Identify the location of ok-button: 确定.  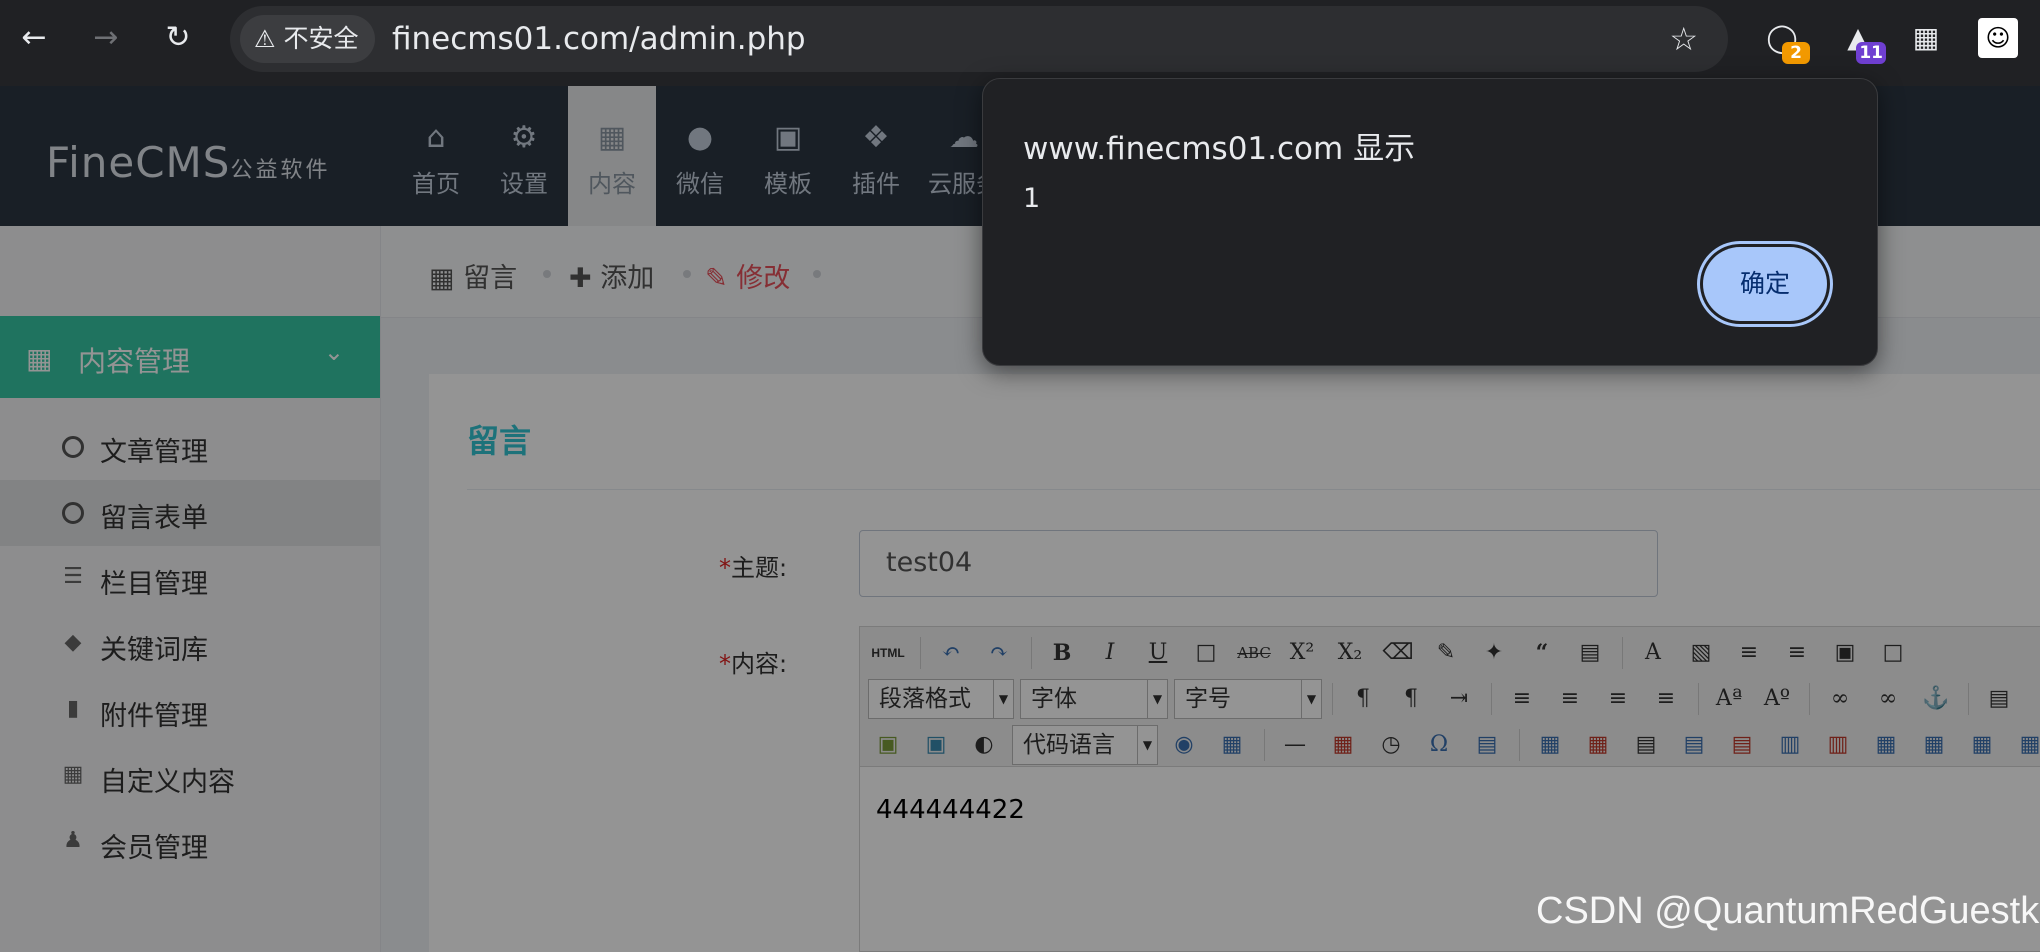
(1765, 284).